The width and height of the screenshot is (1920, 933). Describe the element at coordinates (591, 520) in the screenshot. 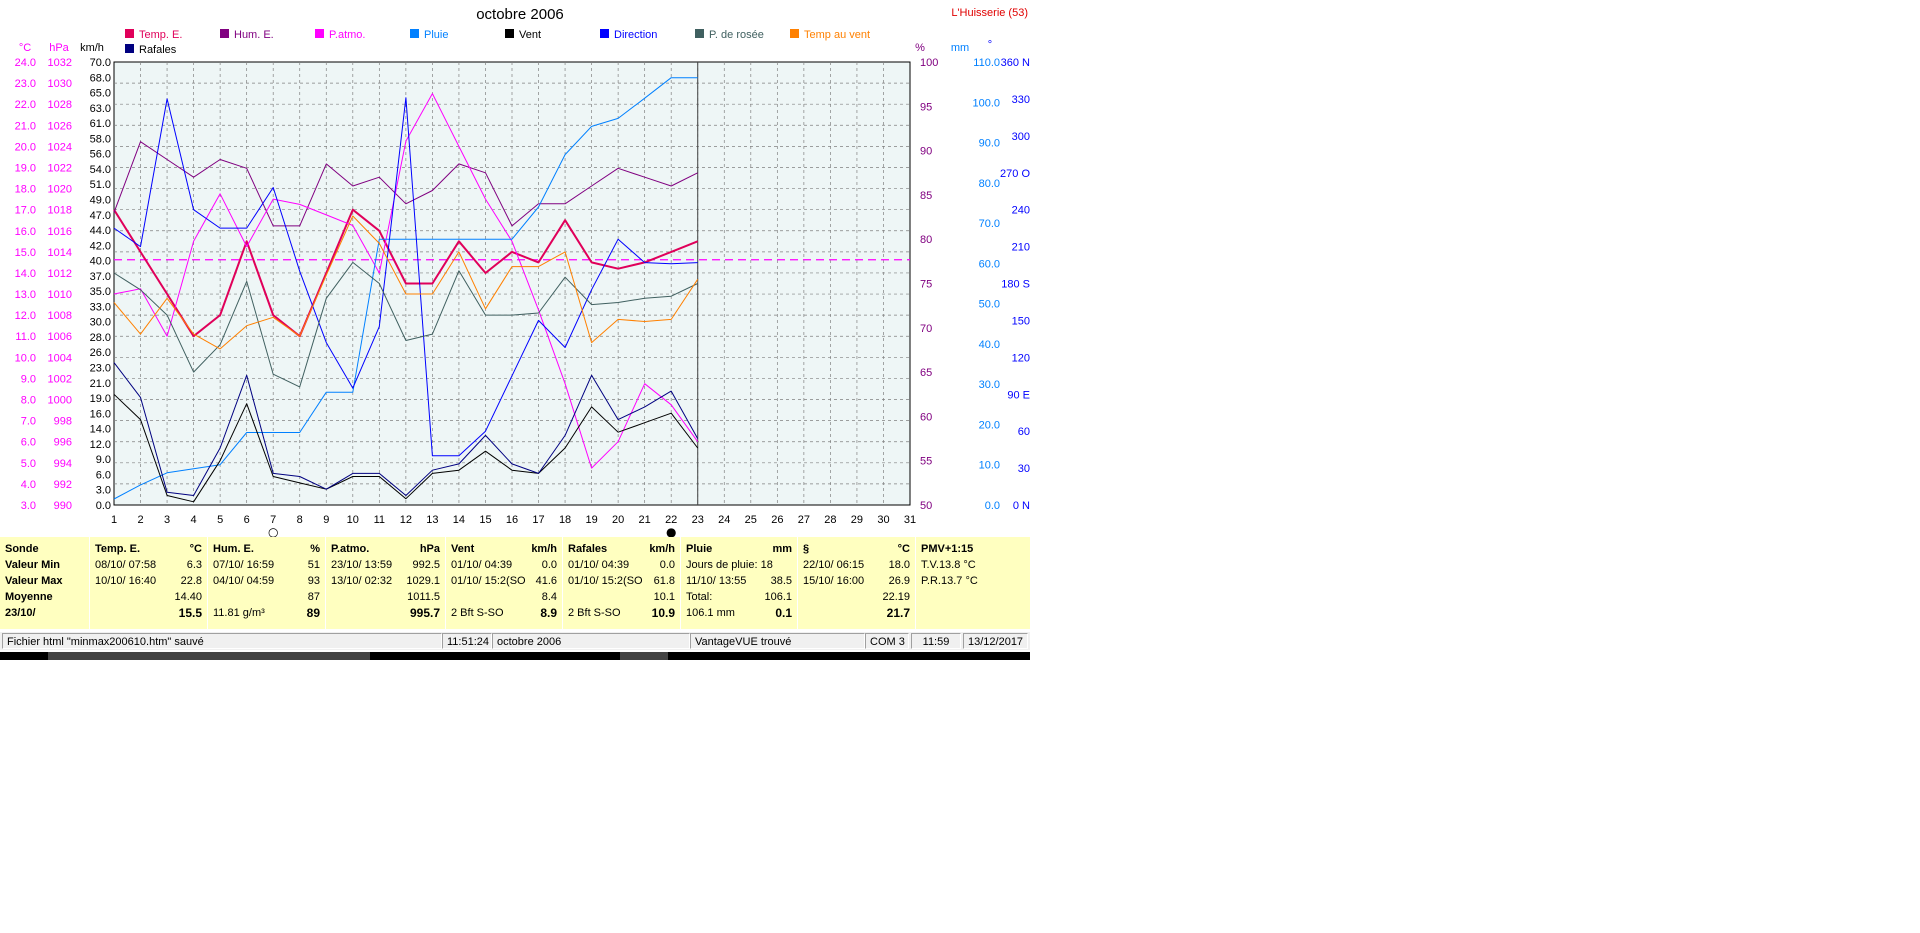

I see `x-tick-label: 19` at that location.